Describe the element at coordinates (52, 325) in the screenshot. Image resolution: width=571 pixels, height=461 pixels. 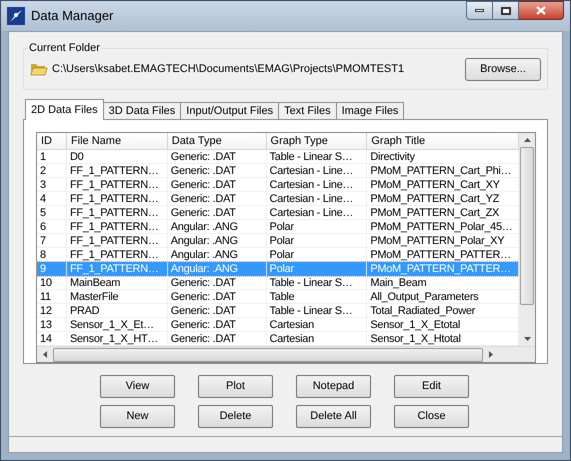
I see `table-cell: 13` at that location.